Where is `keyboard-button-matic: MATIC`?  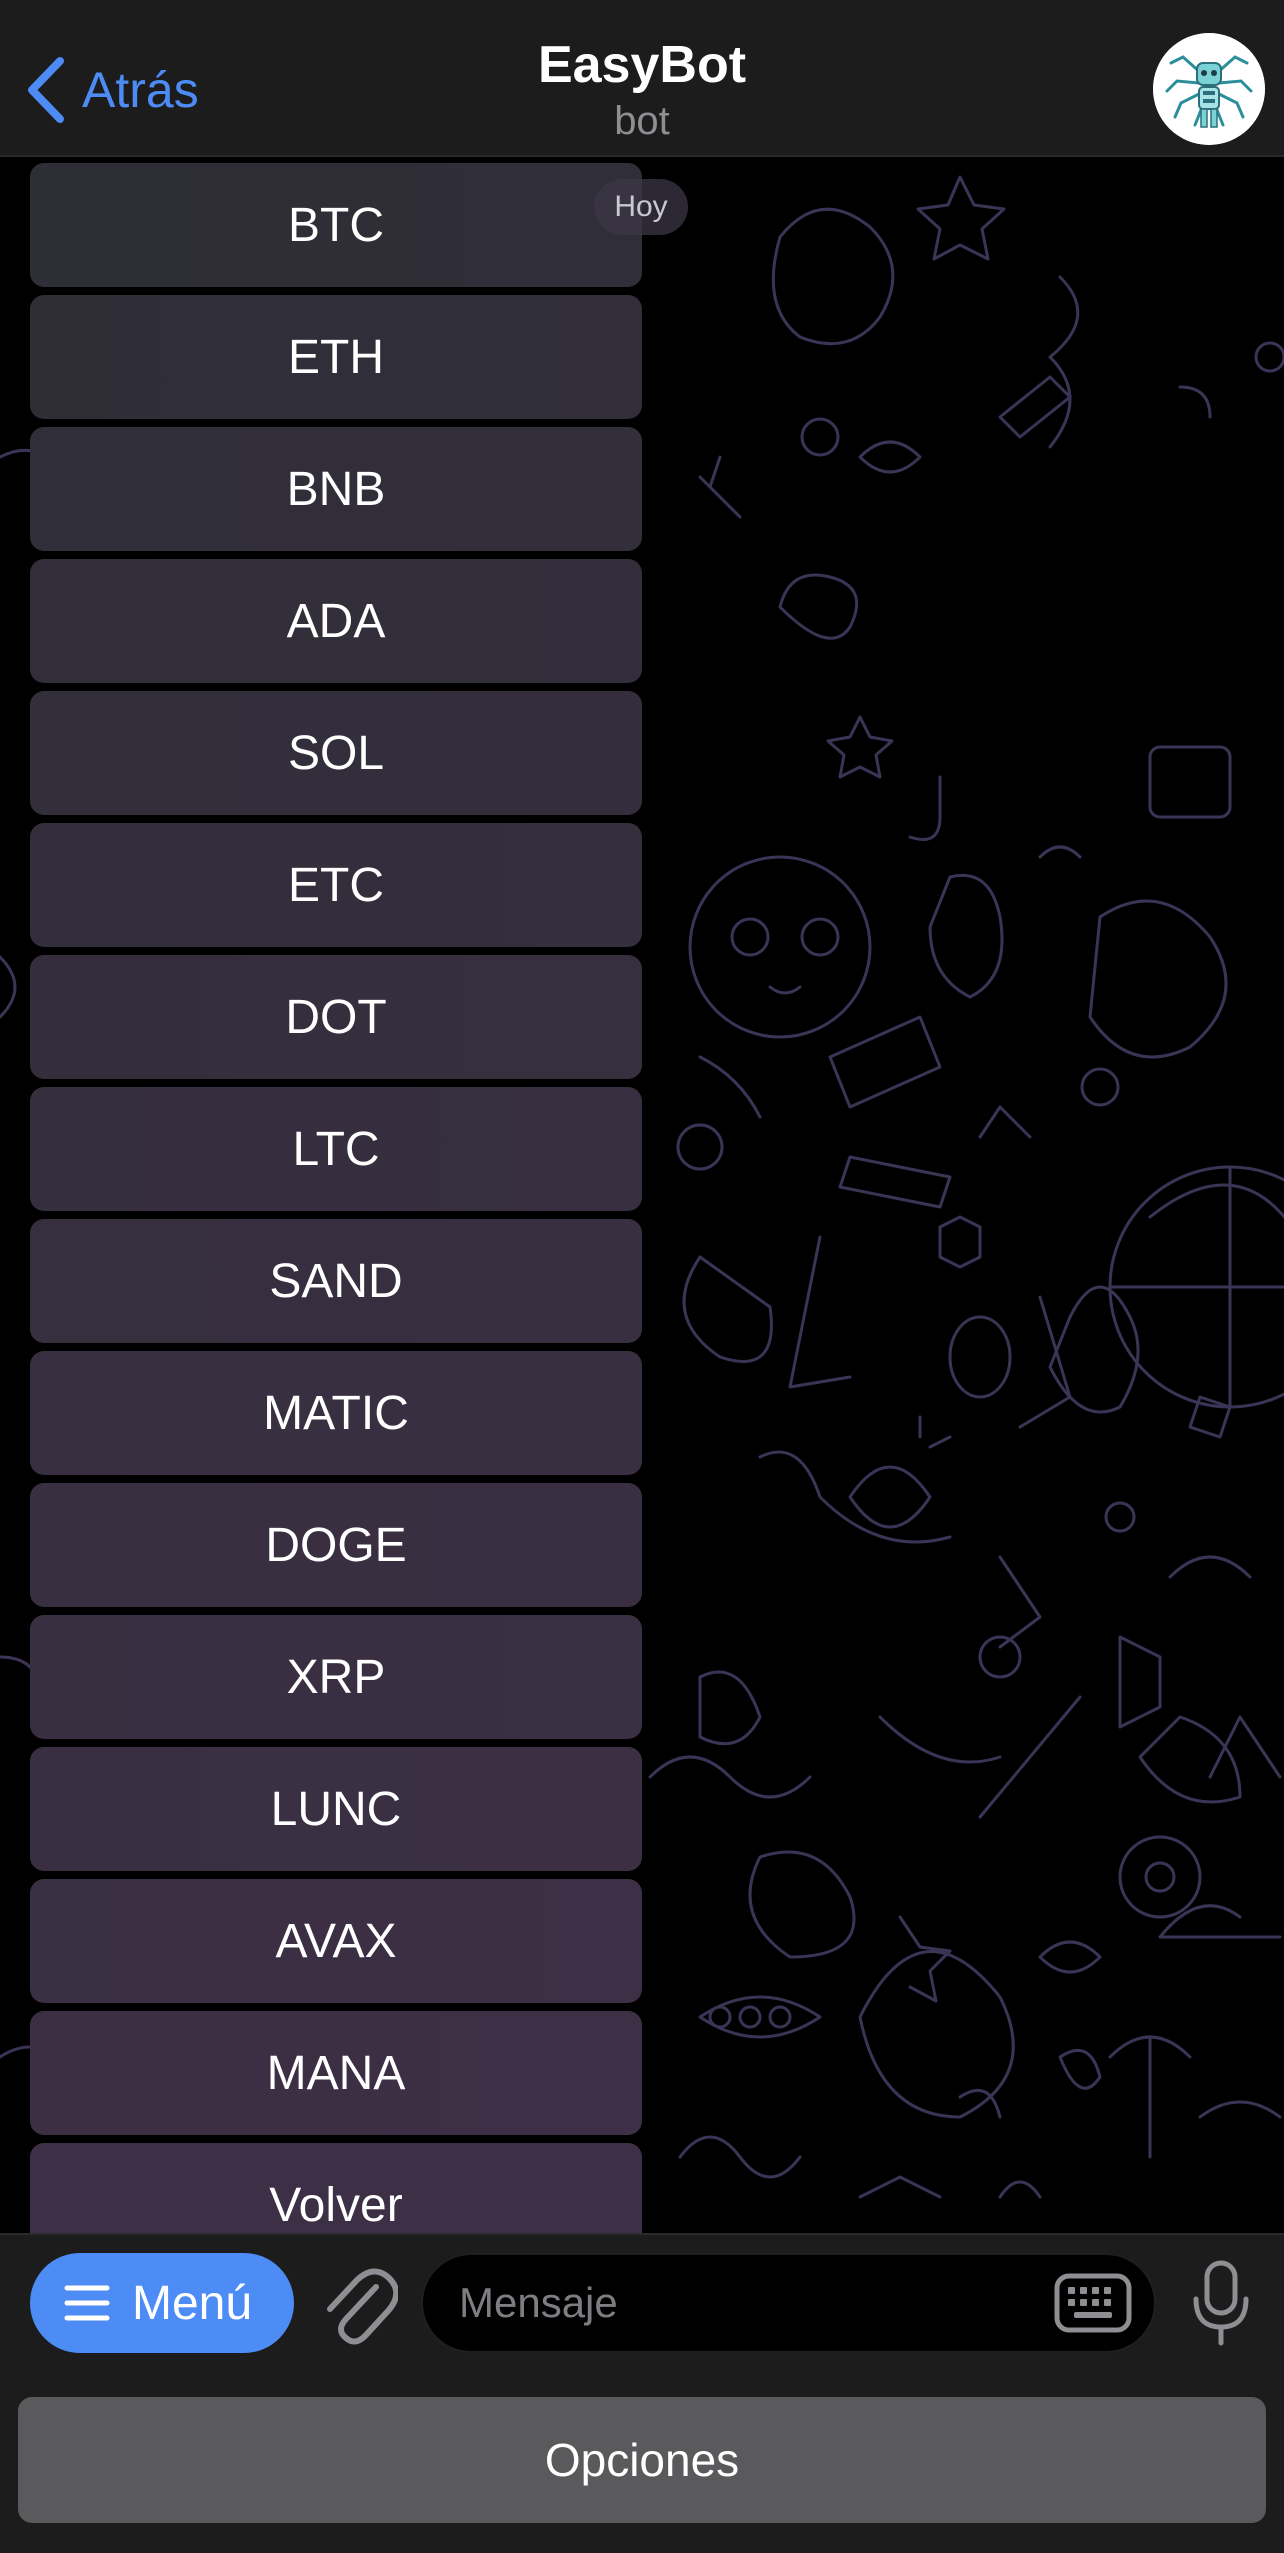 keyboard-button-matic: MATIC is located at coordinates (336, 1413).